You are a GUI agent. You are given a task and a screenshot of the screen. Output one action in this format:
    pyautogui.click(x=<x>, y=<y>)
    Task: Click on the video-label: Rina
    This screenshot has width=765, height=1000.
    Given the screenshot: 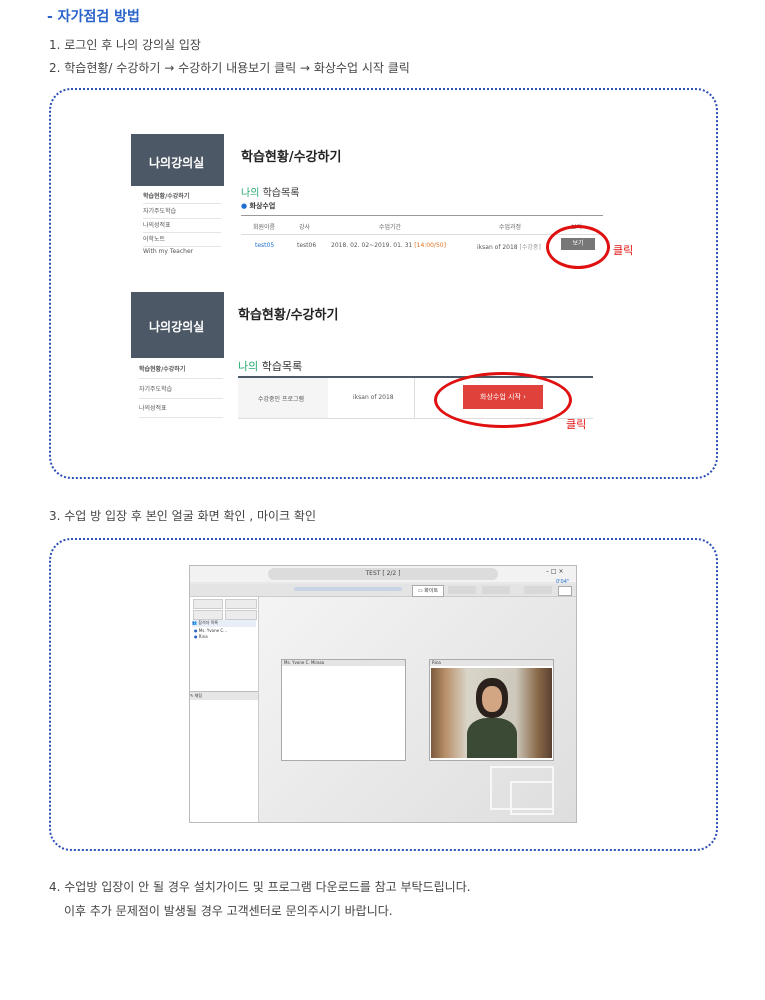 What is the action you would take?
    pyautogui.click(x=491, y=663)
    